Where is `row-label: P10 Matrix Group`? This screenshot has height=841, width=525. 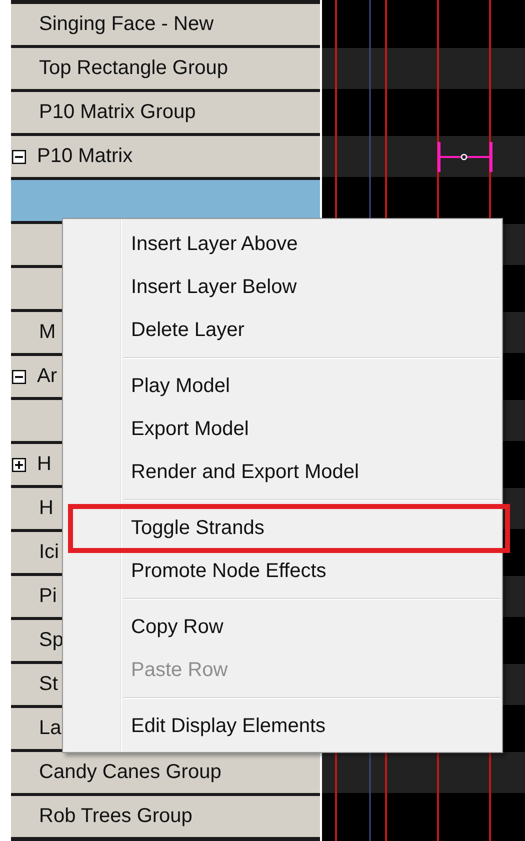
row-label: P10 Matrix Group is located at coordinates (117, 112).